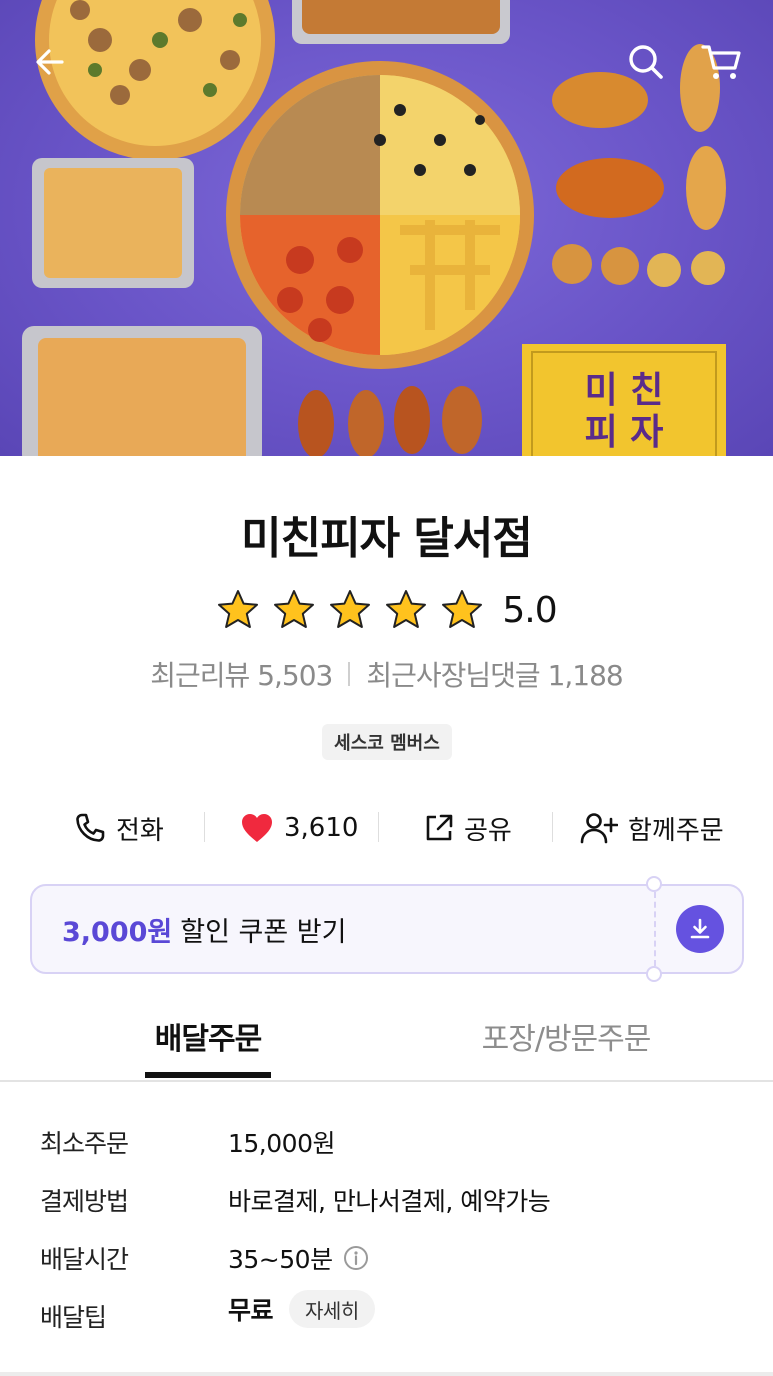 Image resolution: width=773 pixels, height=1376 pixels. I want to click on rating-row: 5.0, so click(386, 610).